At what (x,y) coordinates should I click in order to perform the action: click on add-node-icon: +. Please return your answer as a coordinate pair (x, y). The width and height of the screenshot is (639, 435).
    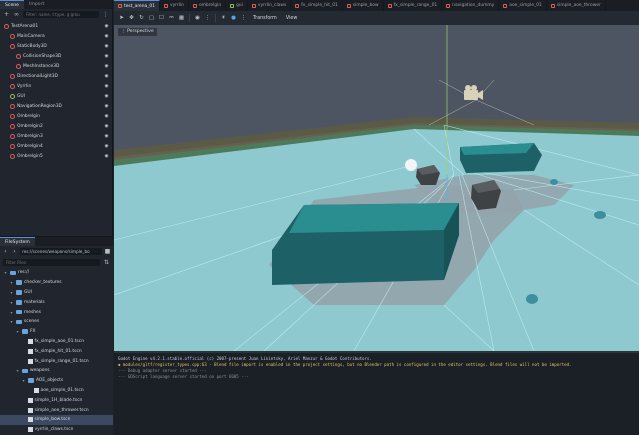
    Looking at the image, I should click on (6, 14).